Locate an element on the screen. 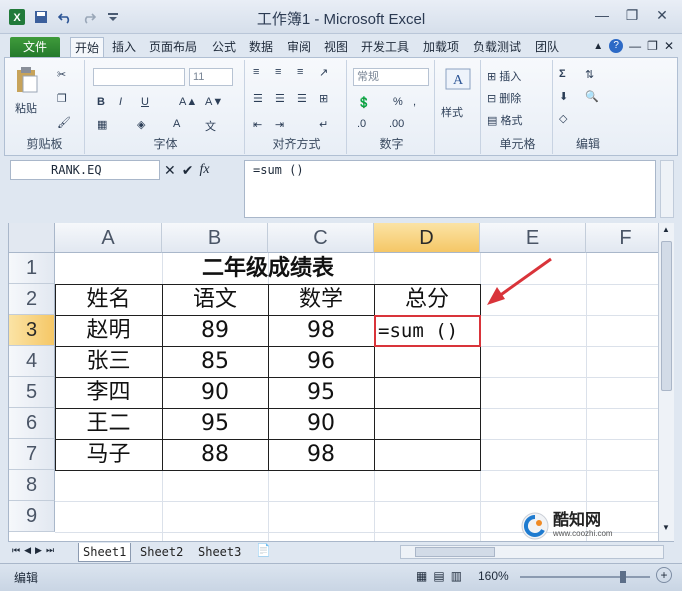 The width and height of the screenshot is (682, 591). data-cell: 马子 is located at coordinates (108, 454).